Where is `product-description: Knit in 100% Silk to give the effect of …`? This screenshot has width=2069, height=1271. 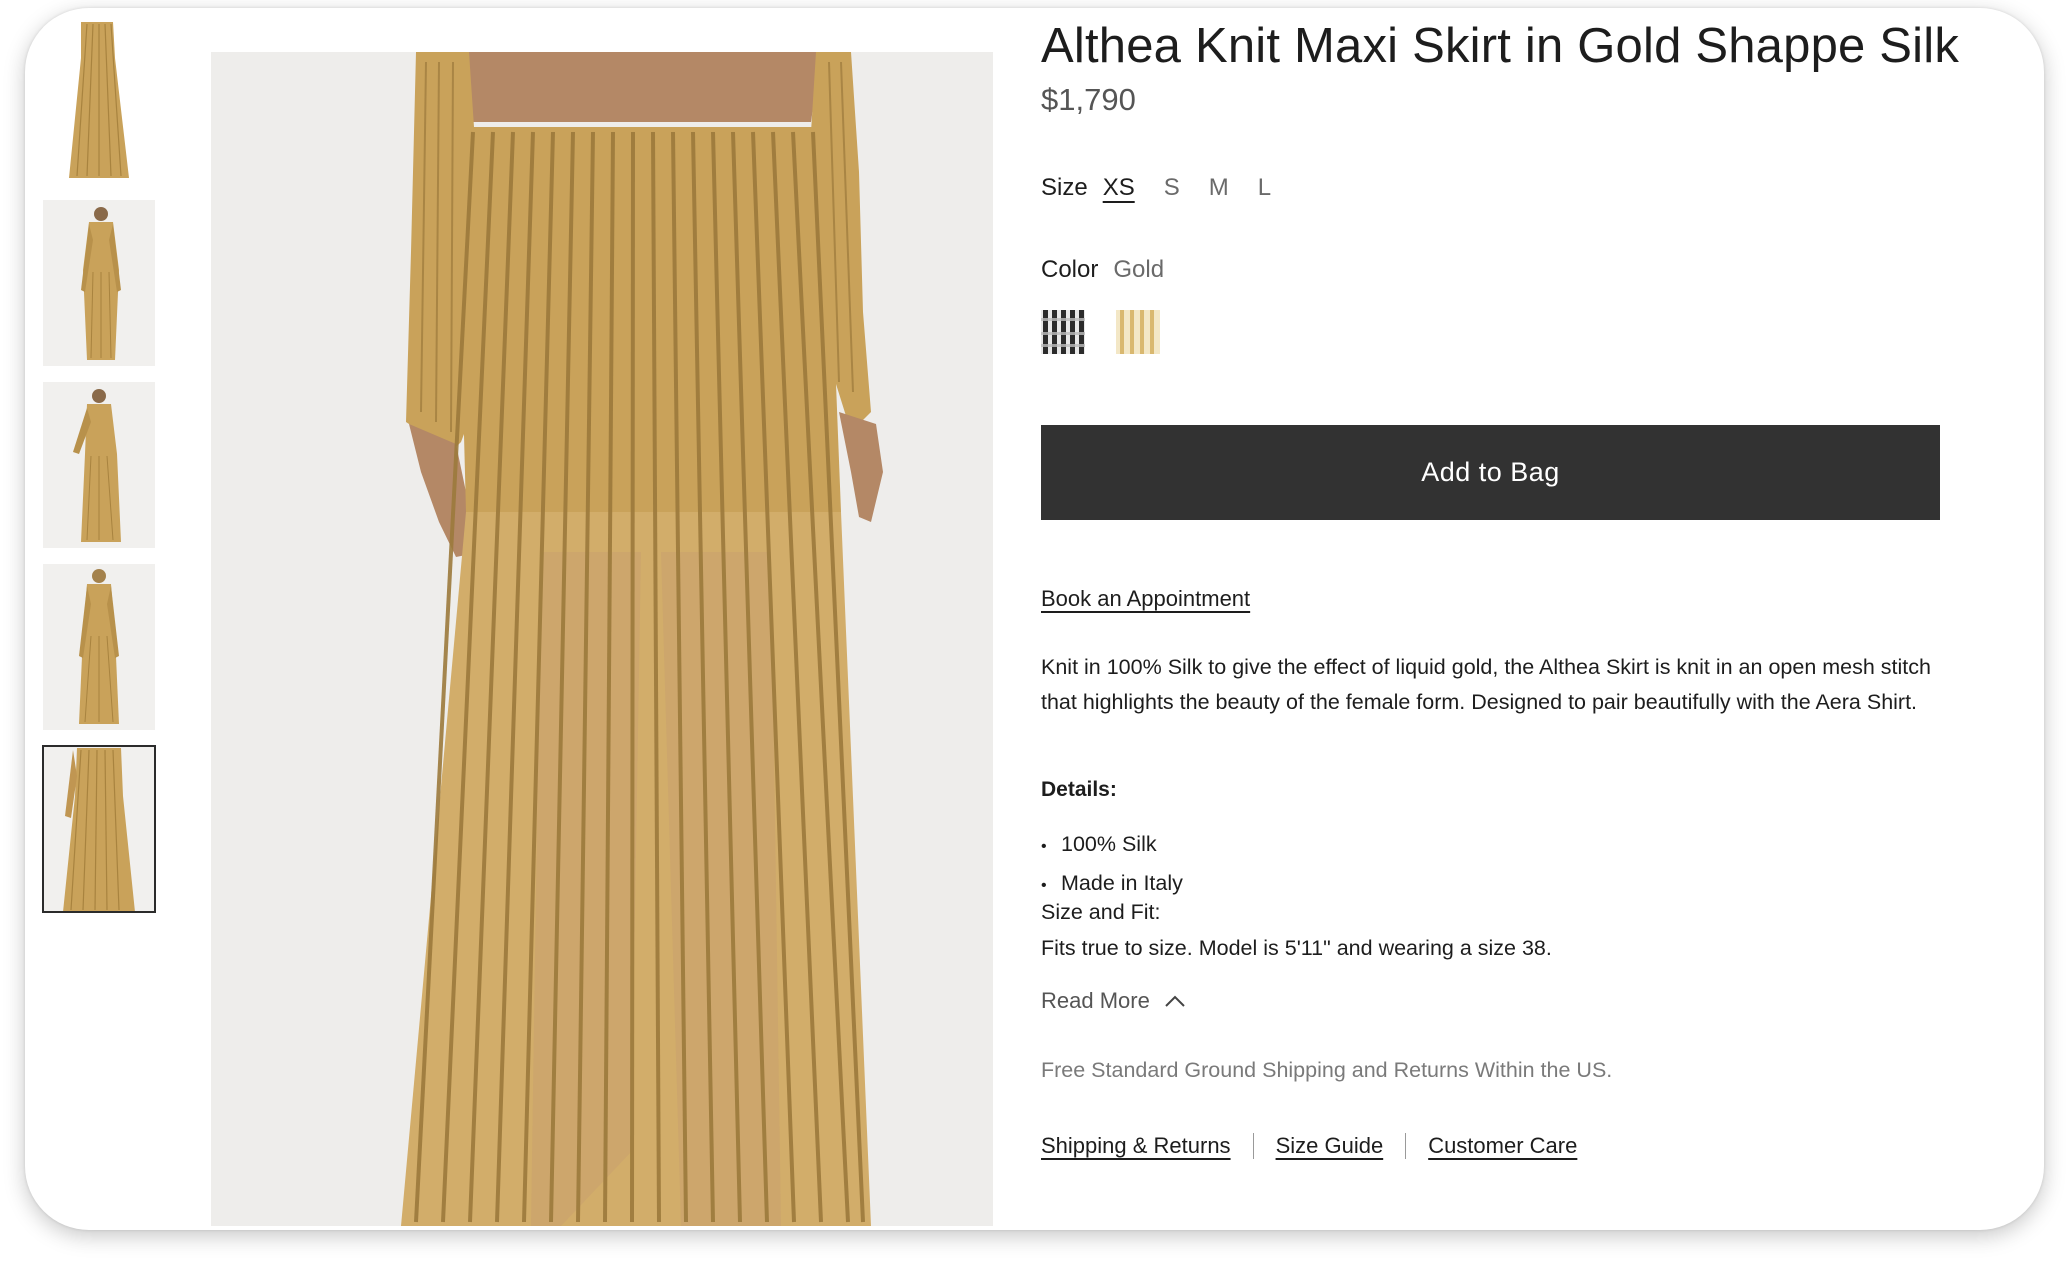
product-description: Knit in 100% Silk to give the effect of … is located at coordinates (1486, 684).